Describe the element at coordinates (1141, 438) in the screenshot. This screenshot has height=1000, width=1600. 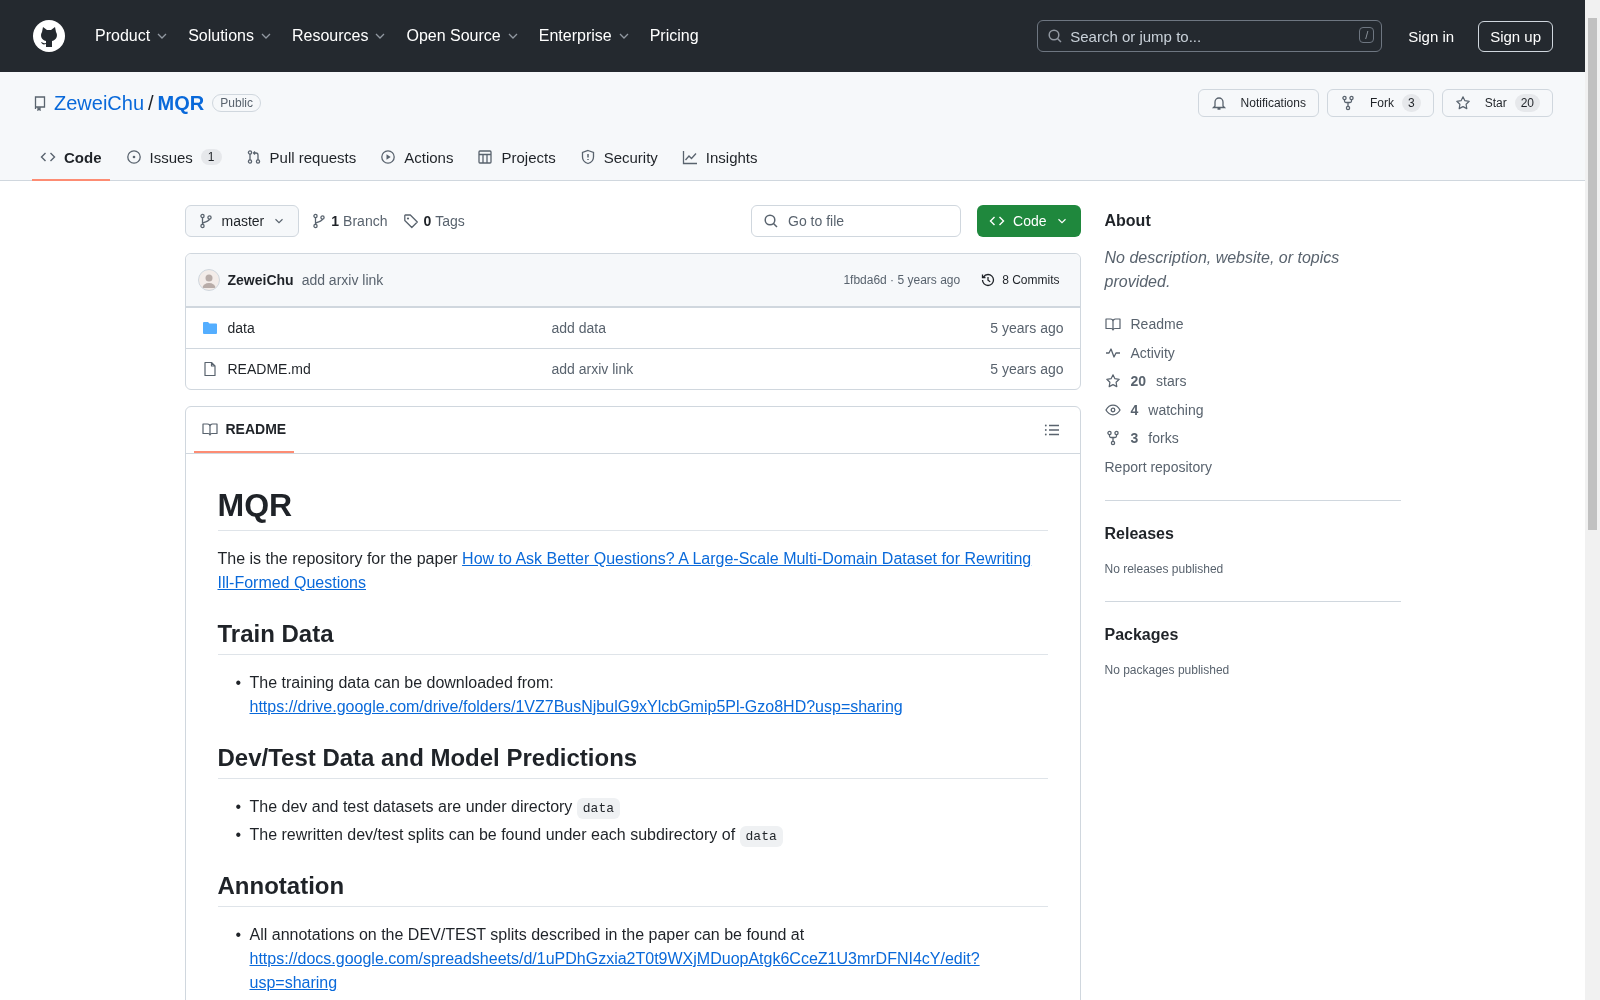
I see `sidebar-link: 3 forks` at that location.